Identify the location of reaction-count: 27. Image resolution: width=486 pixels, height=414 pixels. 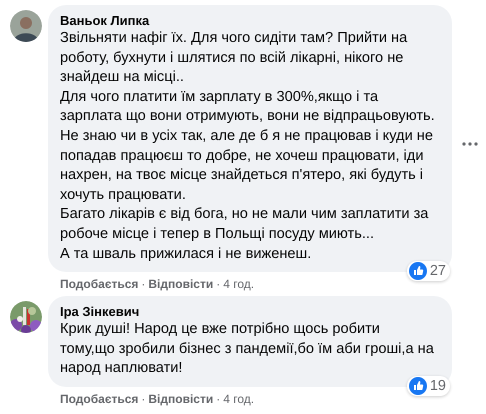
(428, 271).